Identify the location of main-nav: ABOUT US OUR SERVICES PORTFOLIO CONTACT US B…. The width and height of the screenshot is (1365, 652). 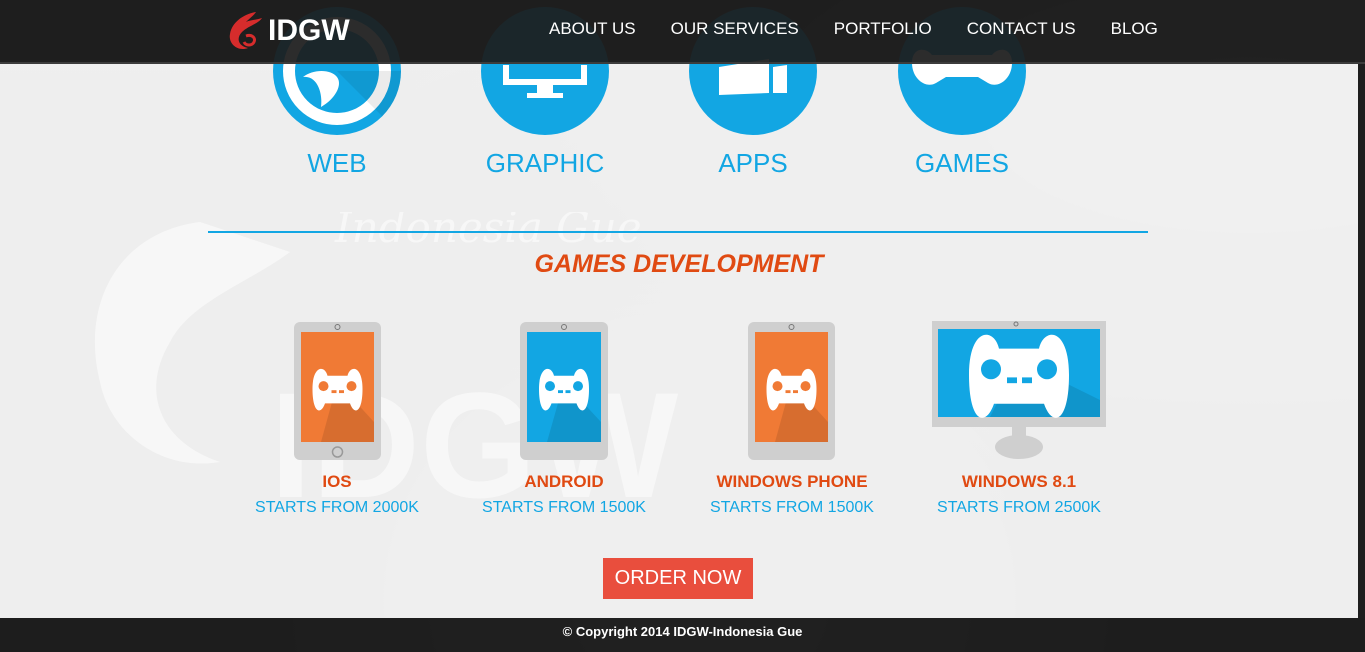
(871, 29).